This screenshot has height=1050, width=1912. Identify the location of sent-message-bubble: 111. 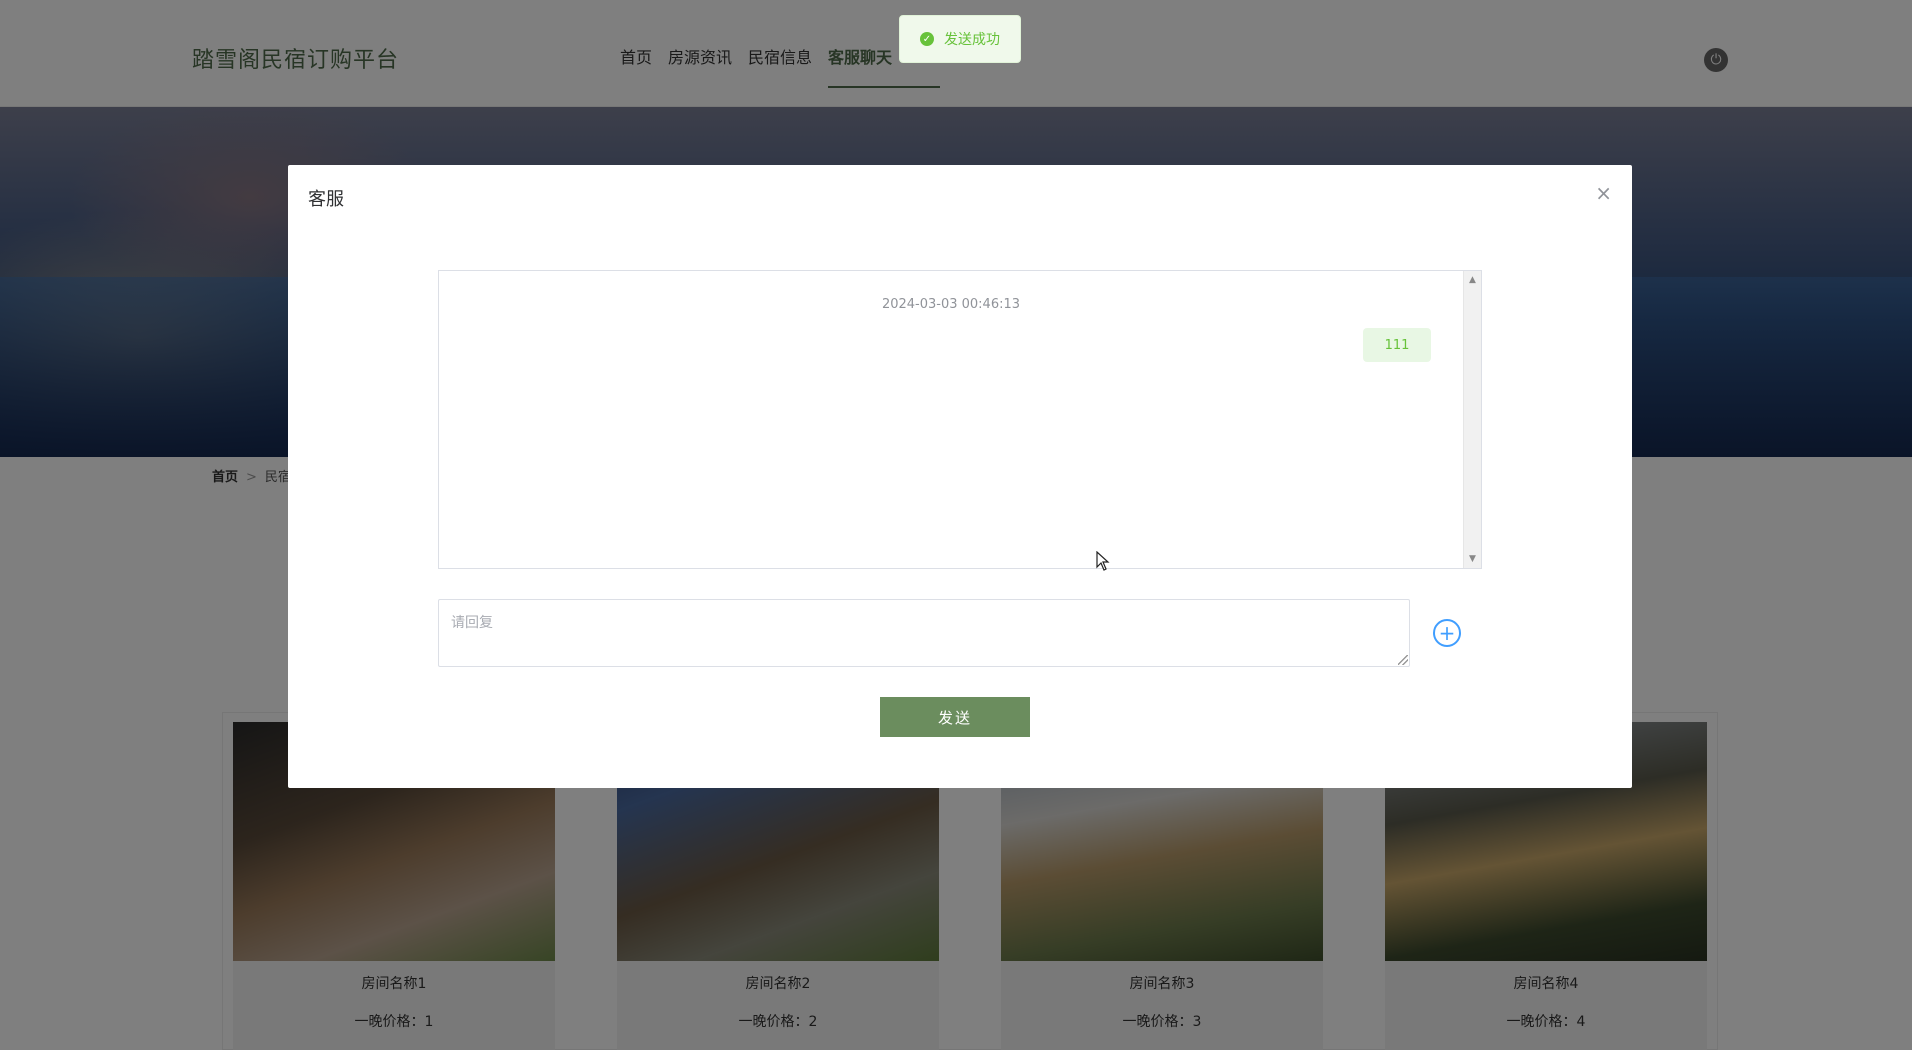
(1397, 345).